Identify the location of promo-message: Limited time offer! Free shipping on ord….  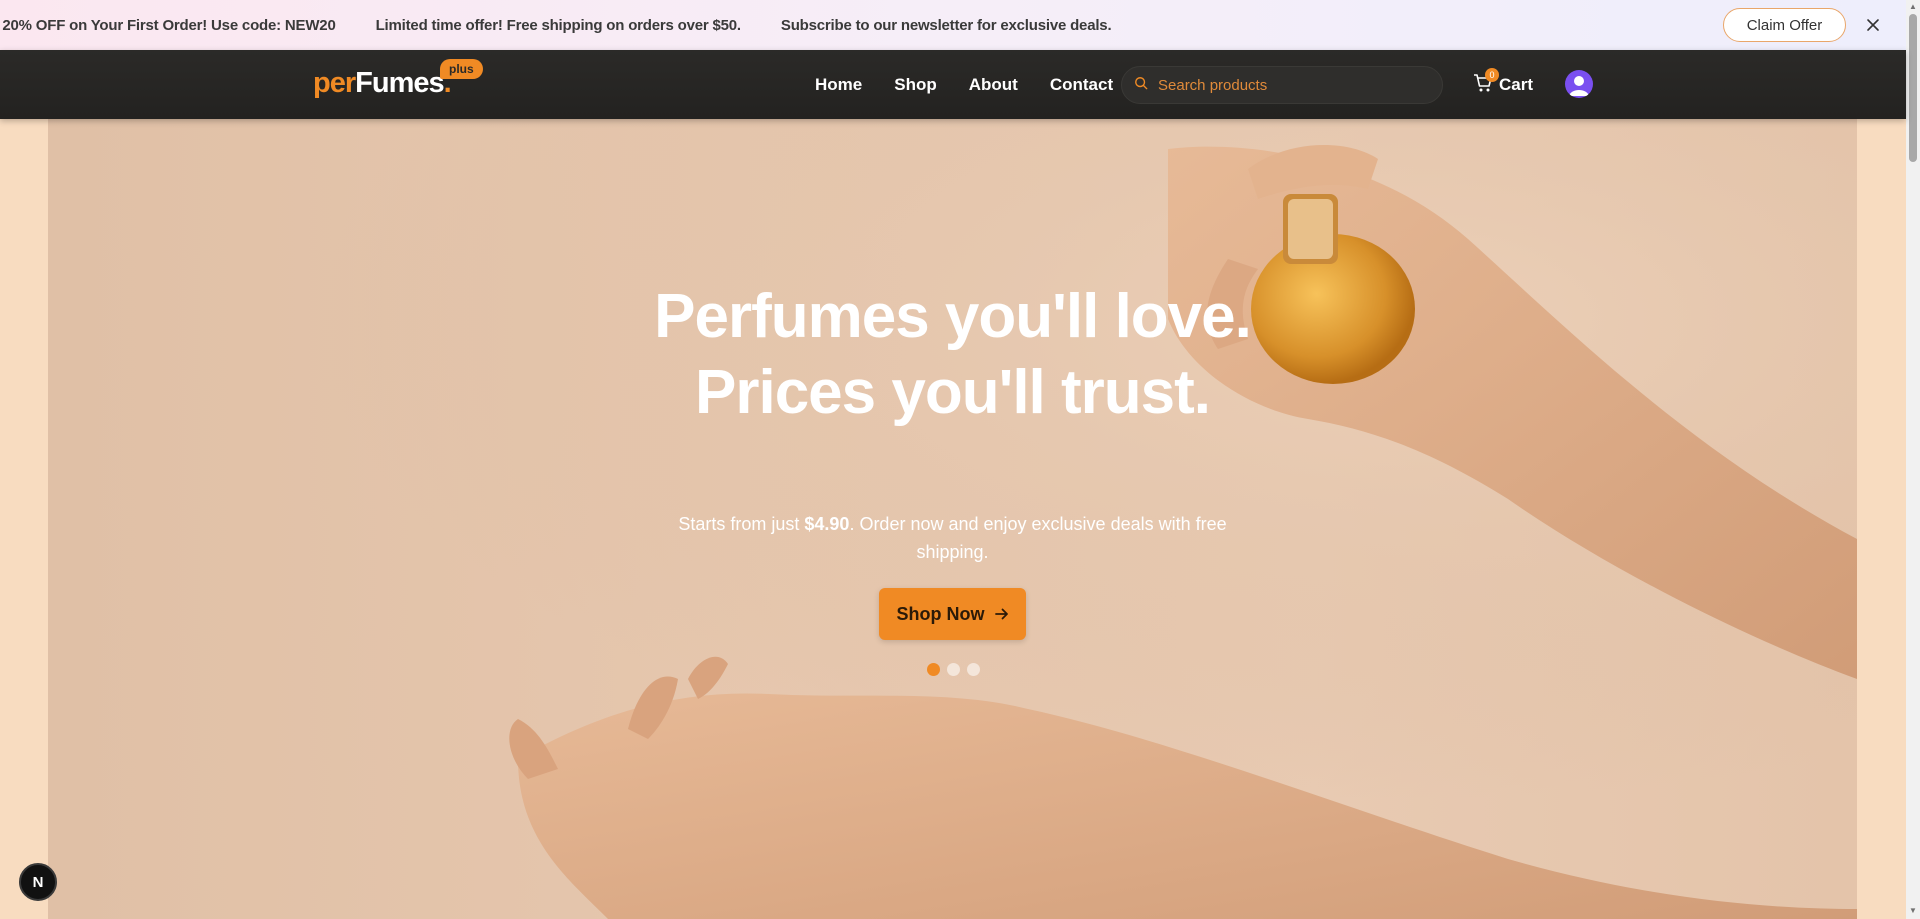
(558, 25).